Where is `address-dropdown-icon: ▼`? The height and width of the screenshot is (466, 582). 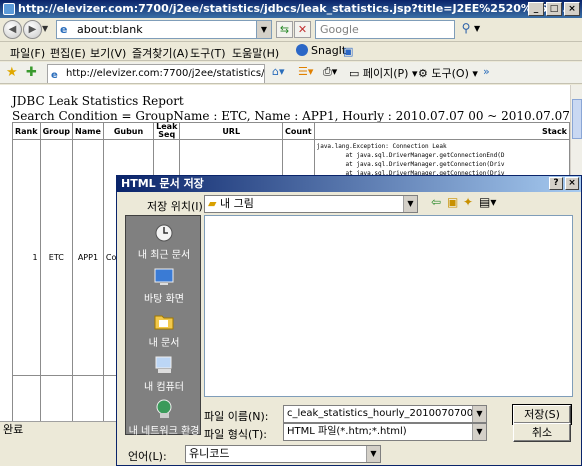 address-dropdown-icon: ▼ is located at coordinates (263, 29).